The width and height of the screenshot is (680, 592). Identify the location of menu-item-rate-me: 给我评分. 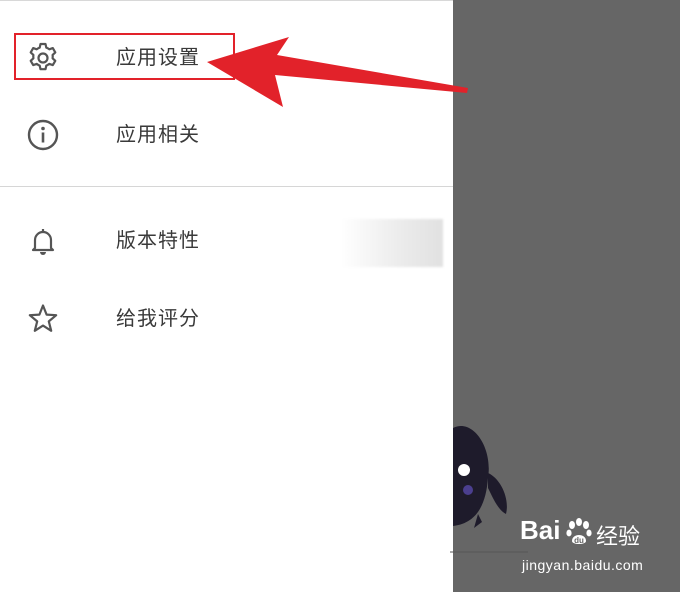
(226, 318).